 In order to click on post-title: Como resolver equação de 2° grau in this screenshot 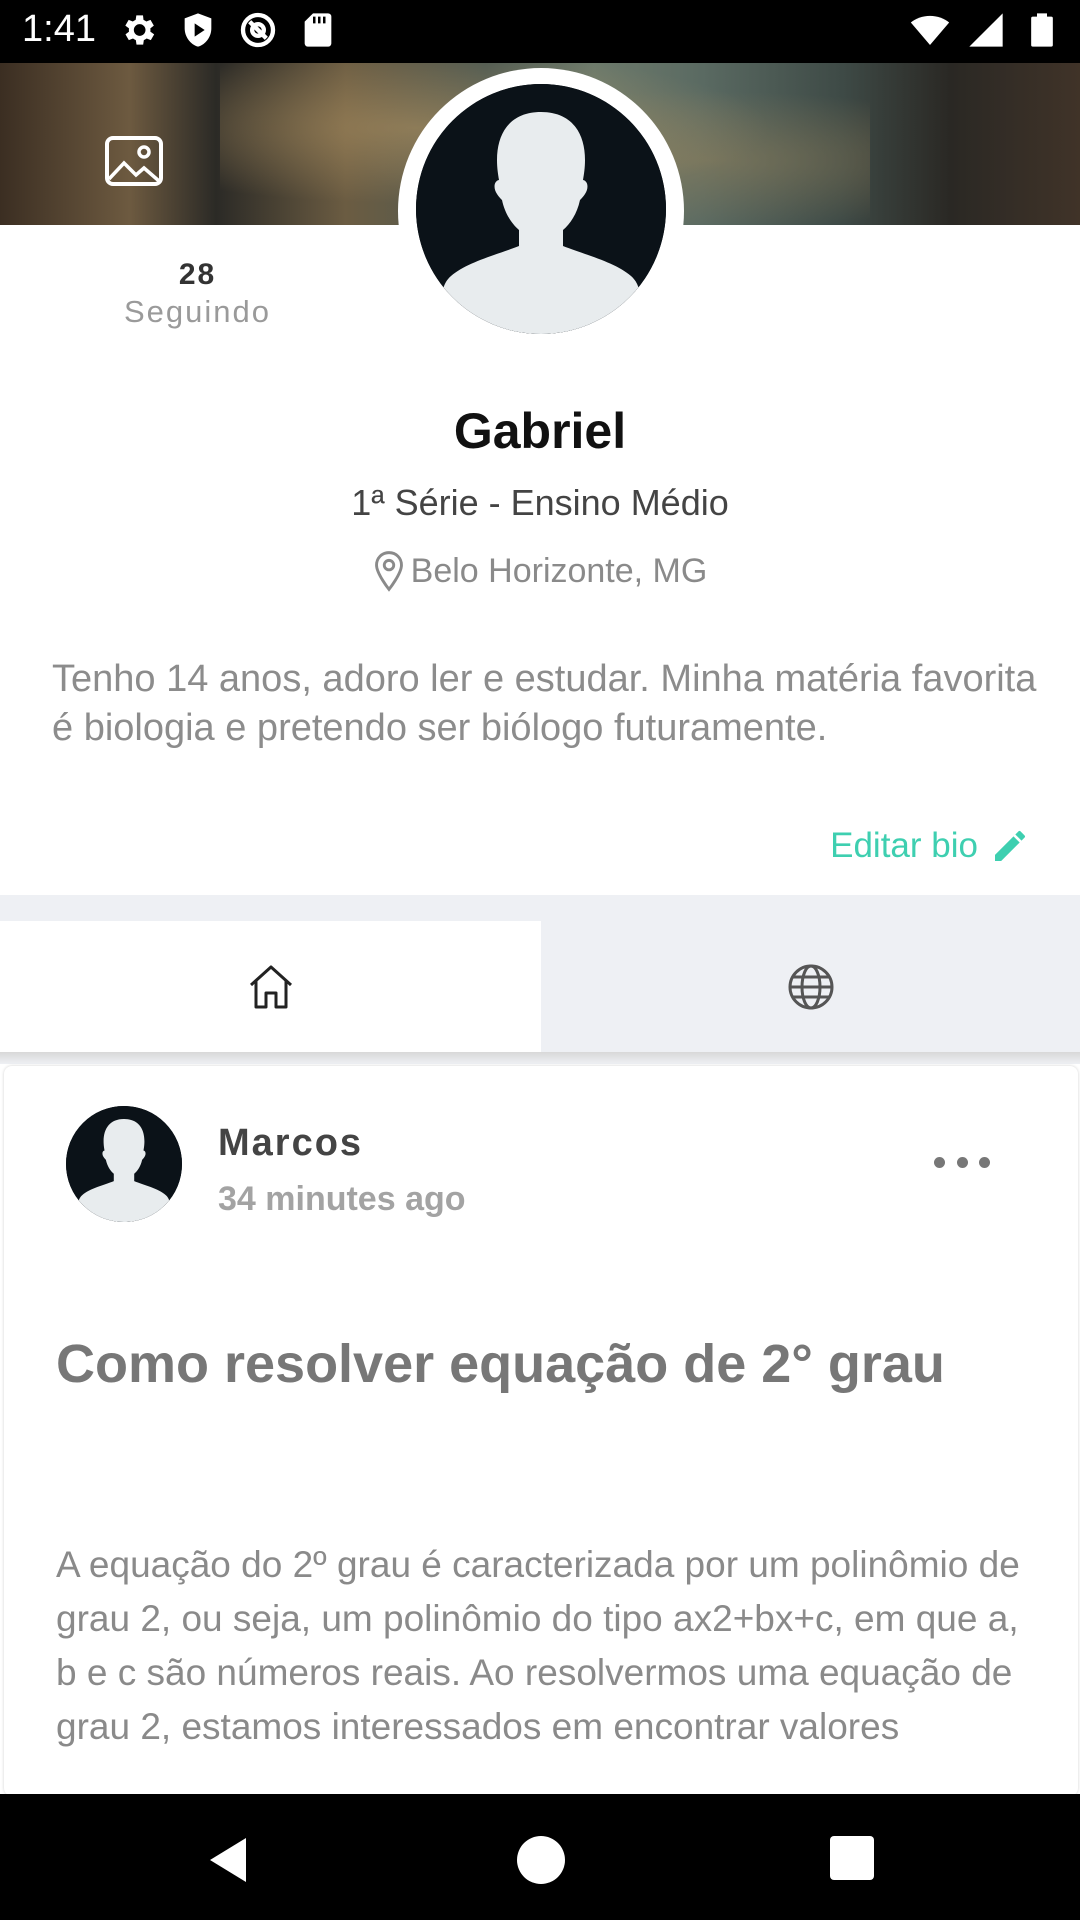, I will do `click(500, 1364)`.